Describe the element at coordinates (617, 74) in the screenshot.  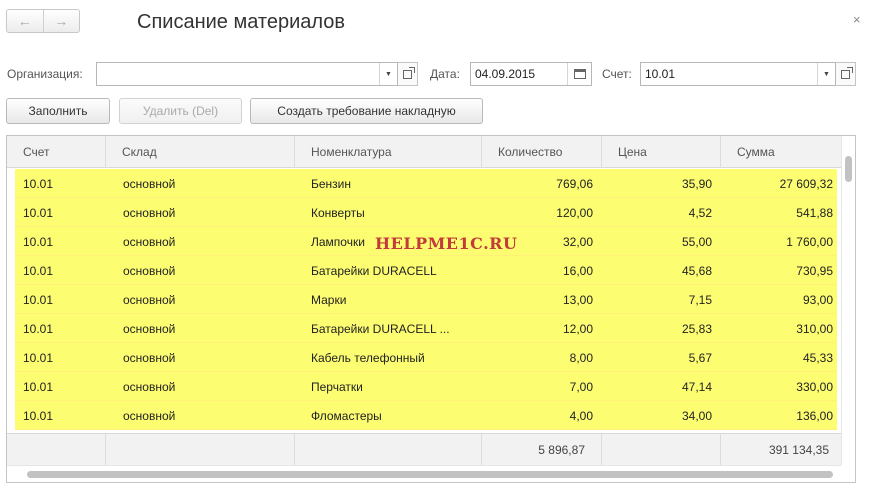
I see `account-label: Счет:` at that location.